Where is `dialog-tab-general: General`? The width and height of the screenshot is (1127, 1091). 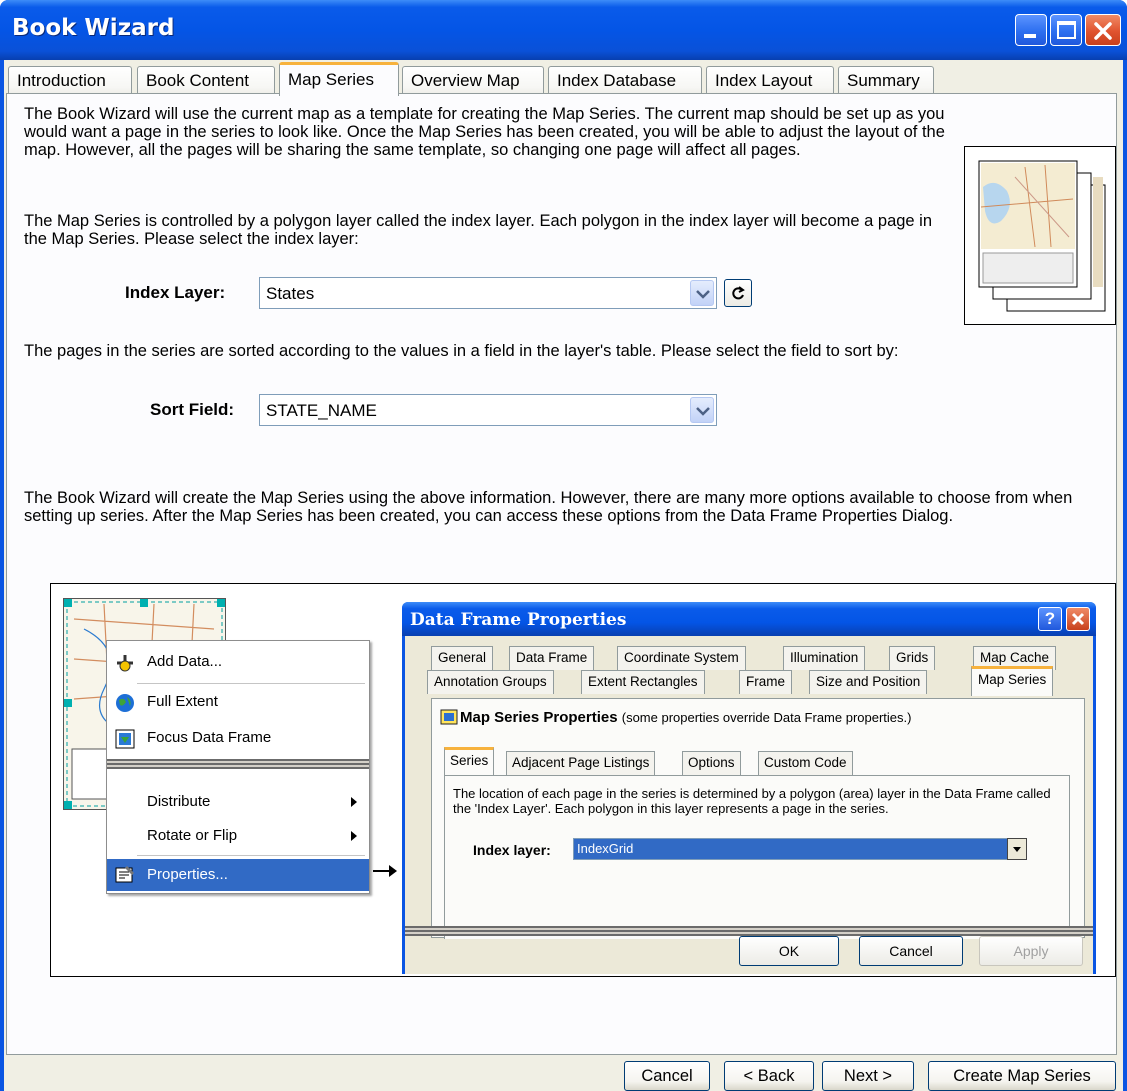 dialog-tab-general: General is located at coordinates (462, 658).